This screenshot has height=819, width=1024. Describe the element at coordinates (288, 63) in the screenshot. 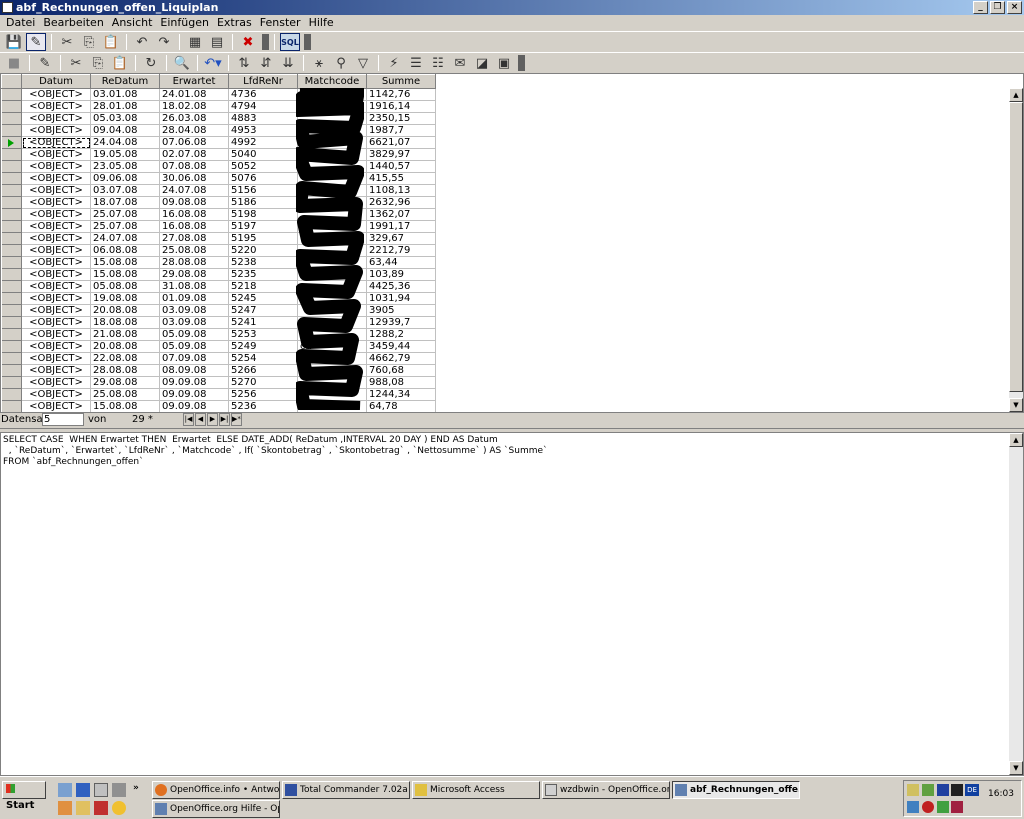

I see `sort-icon: ⇊` at that location.